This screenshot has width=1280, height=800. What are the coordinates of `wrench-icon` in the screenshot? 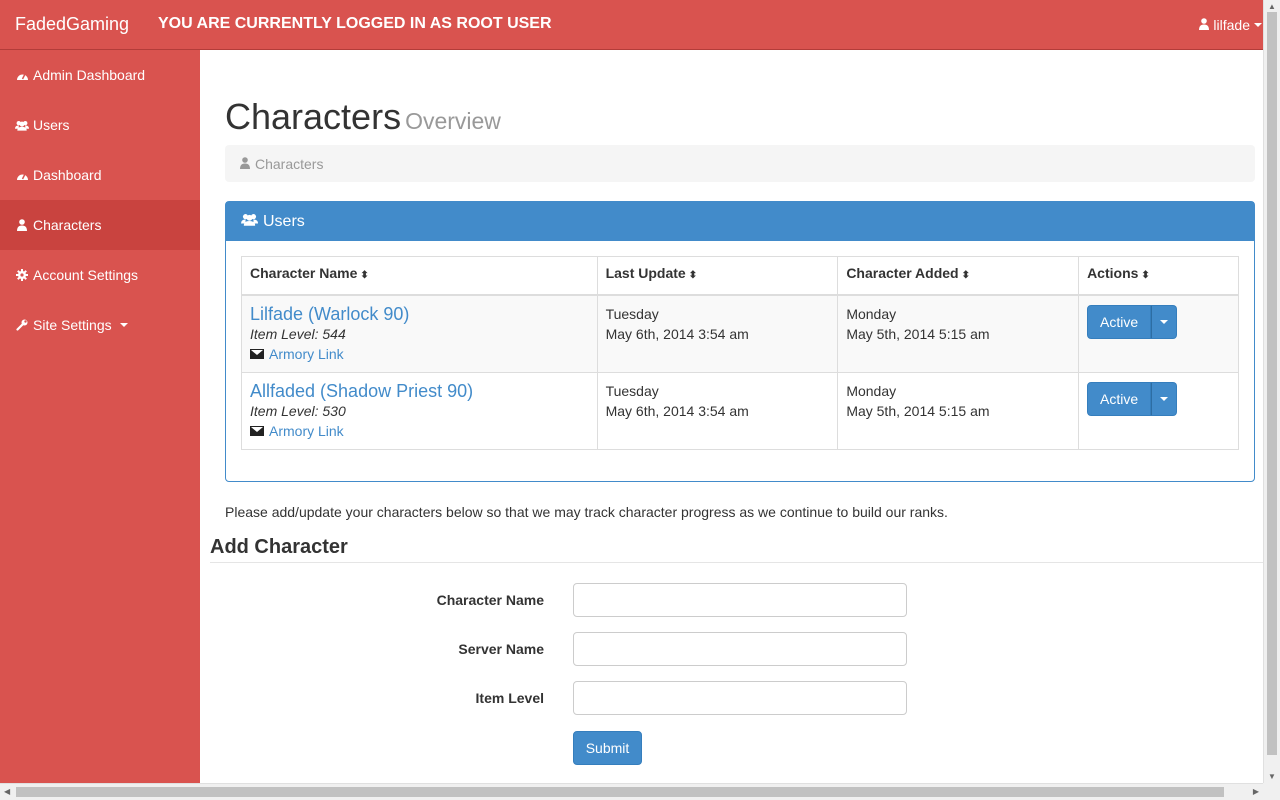 It's located at (22, 325).